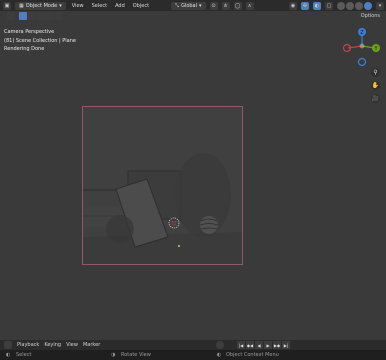 The height and width of the screenshot is (360, 386). Describe the element at coordinates (41, 16) in the screenshot. I see `select-mode-subtract-icon` at that location.